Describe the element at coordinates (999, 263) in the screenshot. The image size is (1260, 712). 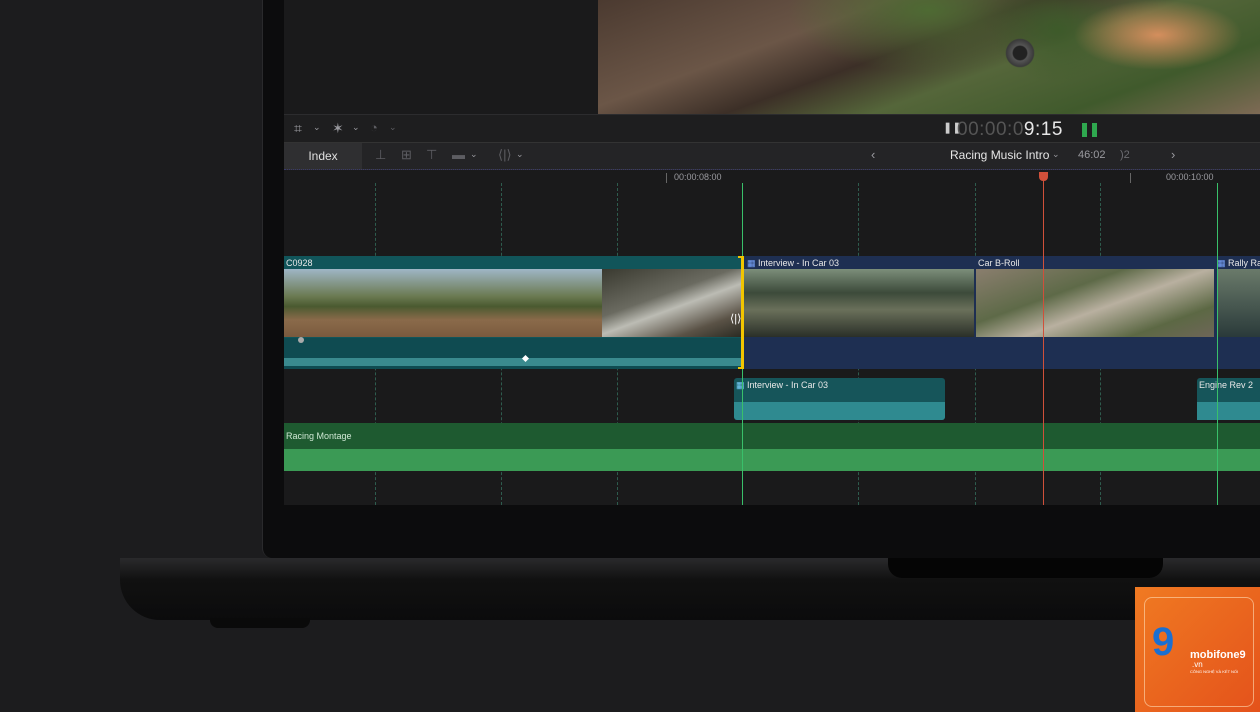
I see `clip-label-car-b-roll: Car B-Roll` at that location.